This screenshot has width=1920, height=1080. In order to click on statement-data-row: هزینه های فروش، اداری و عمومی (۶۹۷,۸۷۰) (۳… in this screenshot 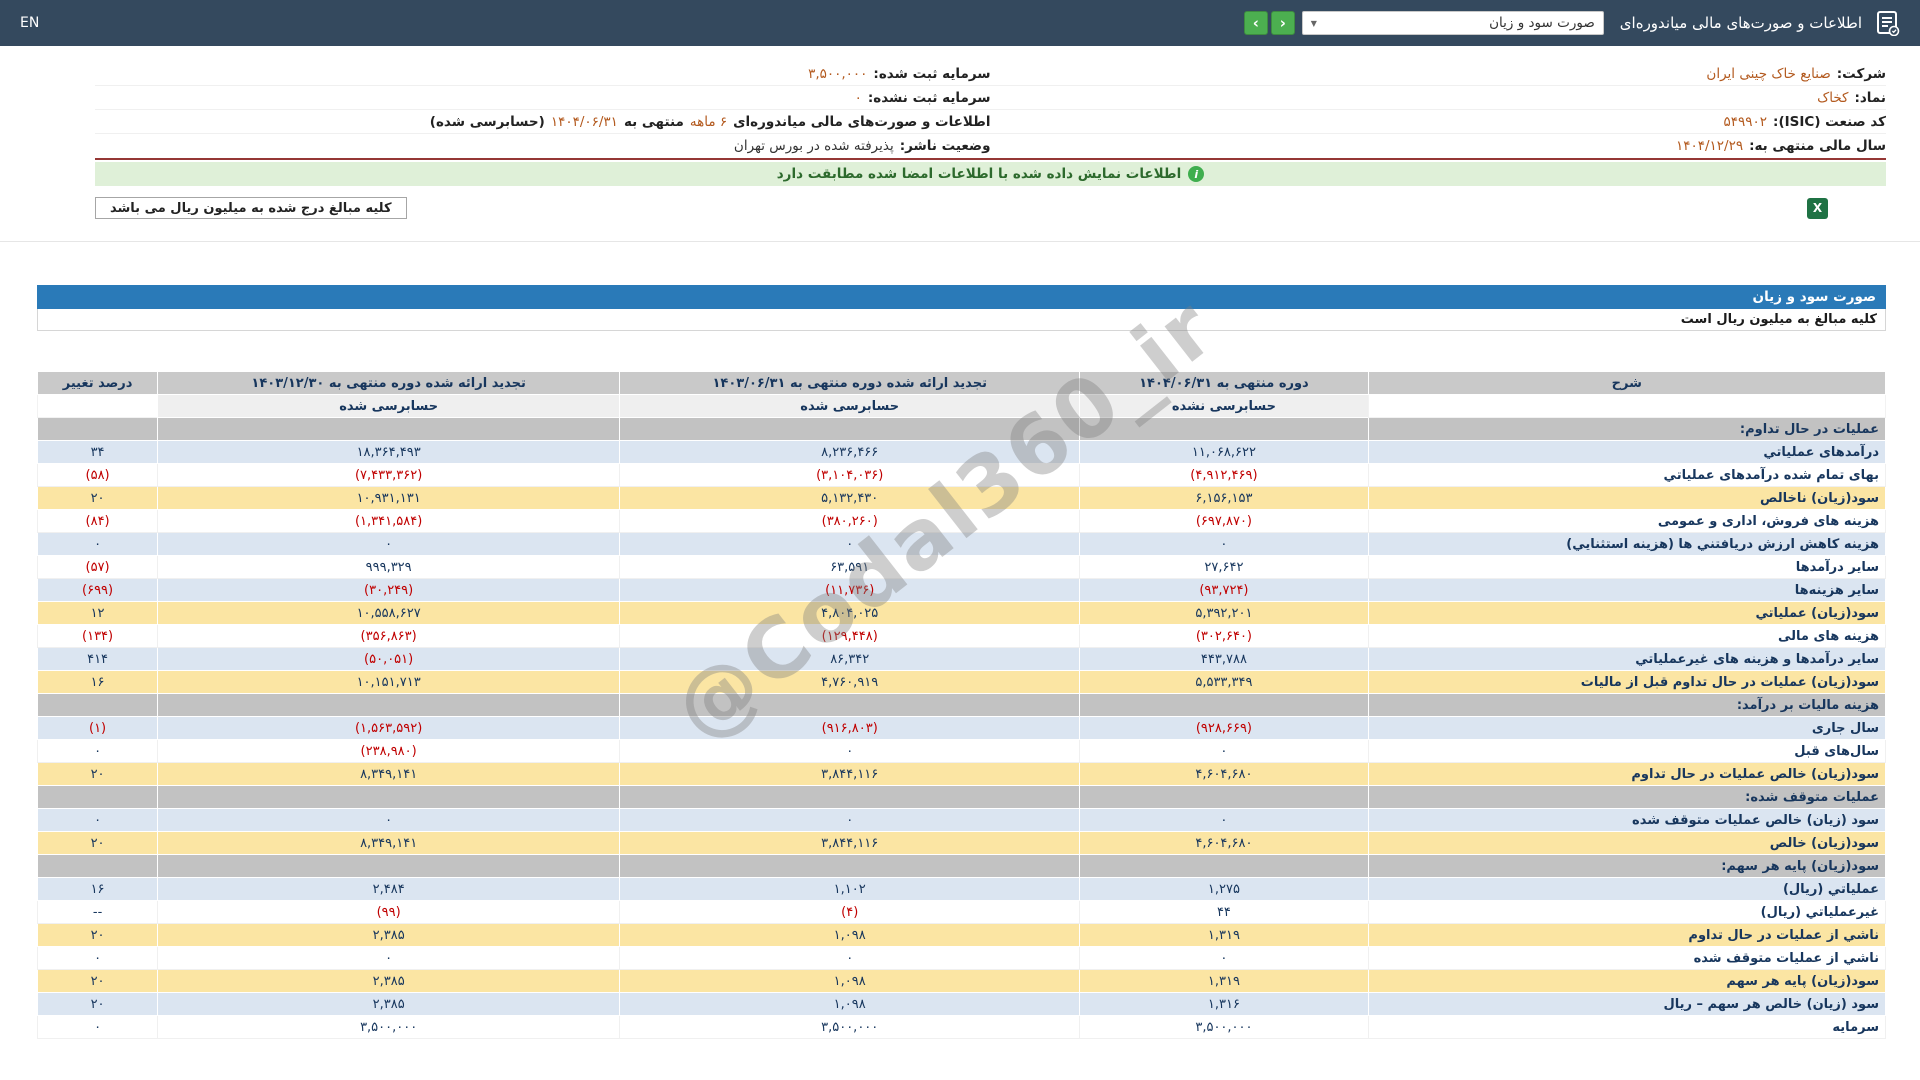, I will do `click(961, 521)`.